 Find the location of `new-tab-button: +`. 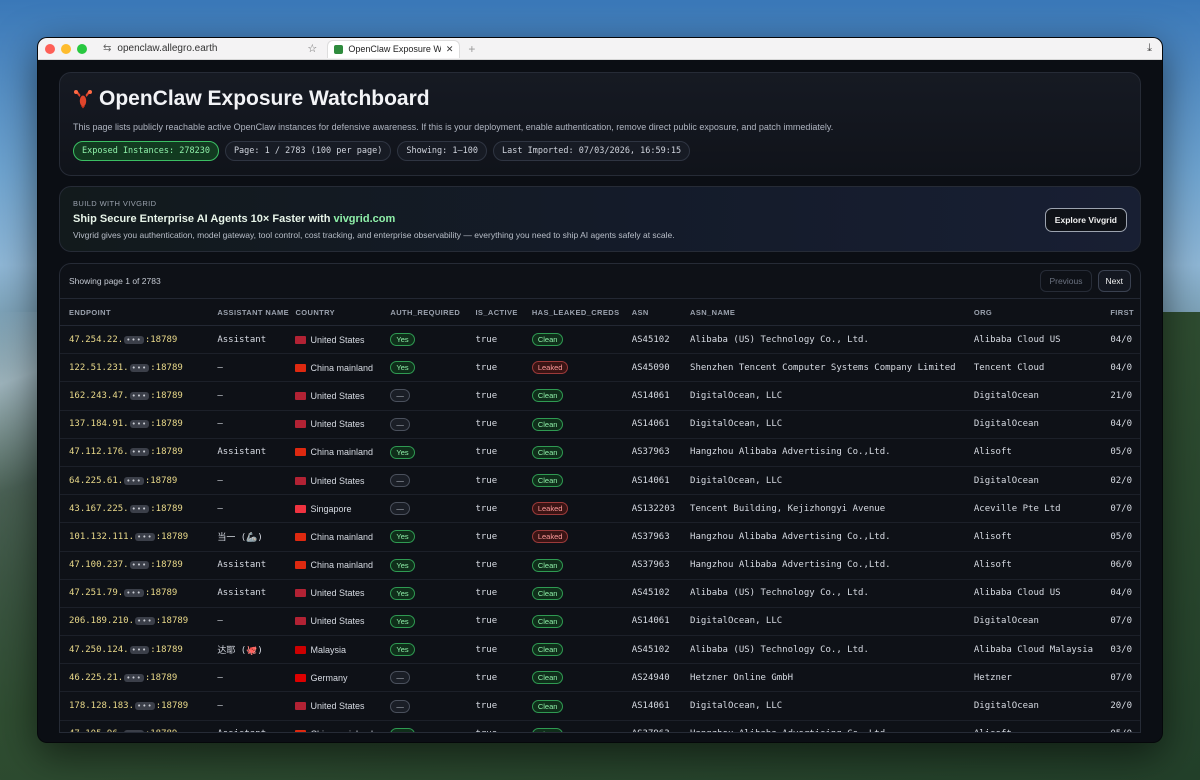

new-tab-button: + is located at coordinates (471, 49).